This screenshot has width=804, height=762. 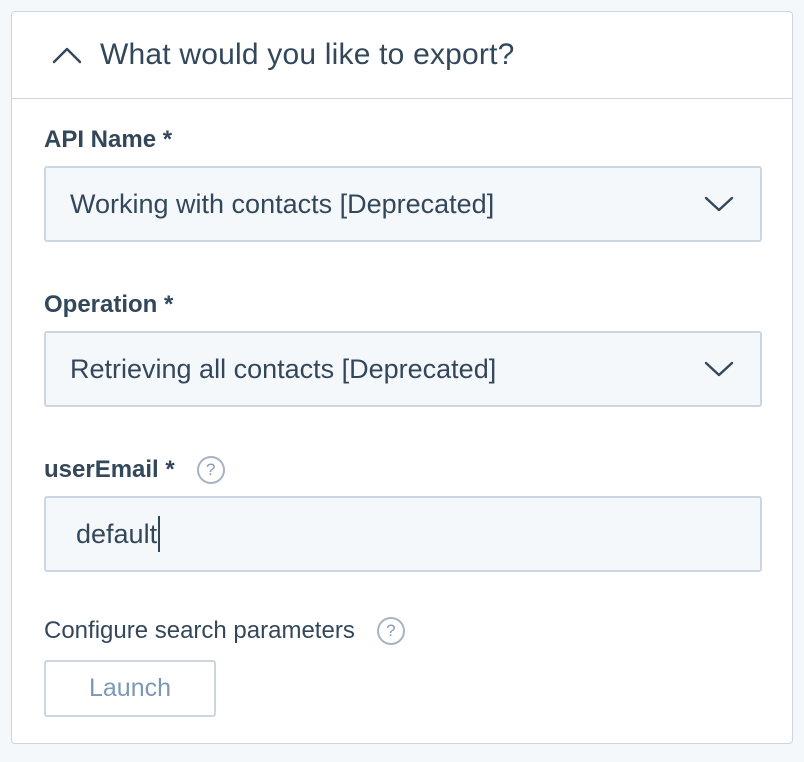 What do you see at coordinates (117, 533) in the screenshot?
I see `user-email-input-value: default` at bounding box center [117, 533].